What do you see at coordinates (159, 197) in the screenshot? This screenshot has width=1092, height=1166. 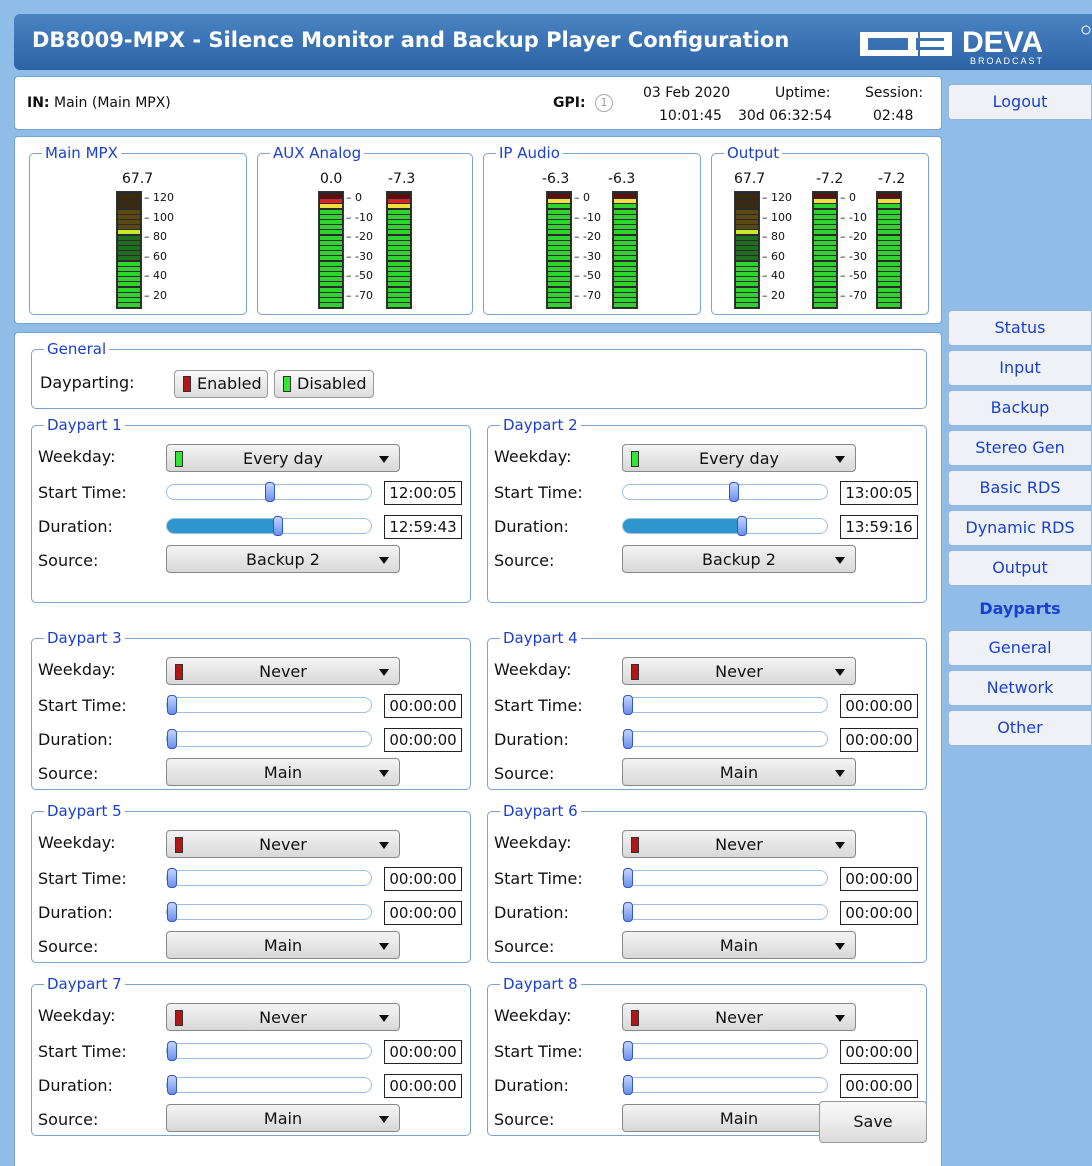 I see `scale-tick: – 120` at bounding box center [159, 197].